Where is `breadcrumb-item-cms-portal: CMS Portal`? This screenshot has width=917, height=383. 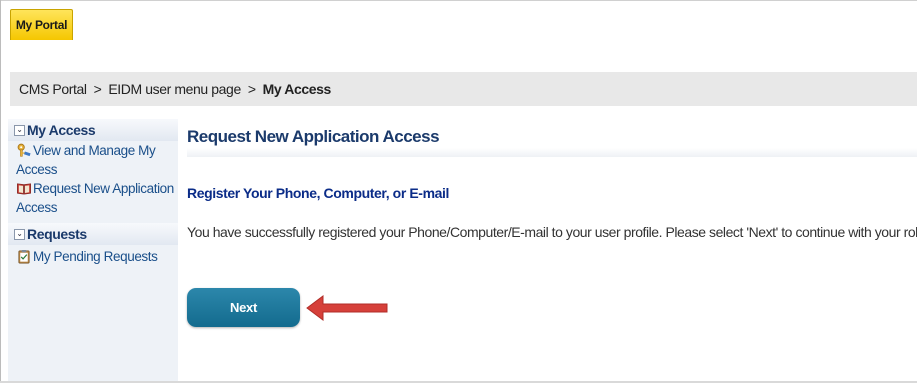 breadcrumb-item-cms-portal: CMS Portal is located at coordinates (53, 89).